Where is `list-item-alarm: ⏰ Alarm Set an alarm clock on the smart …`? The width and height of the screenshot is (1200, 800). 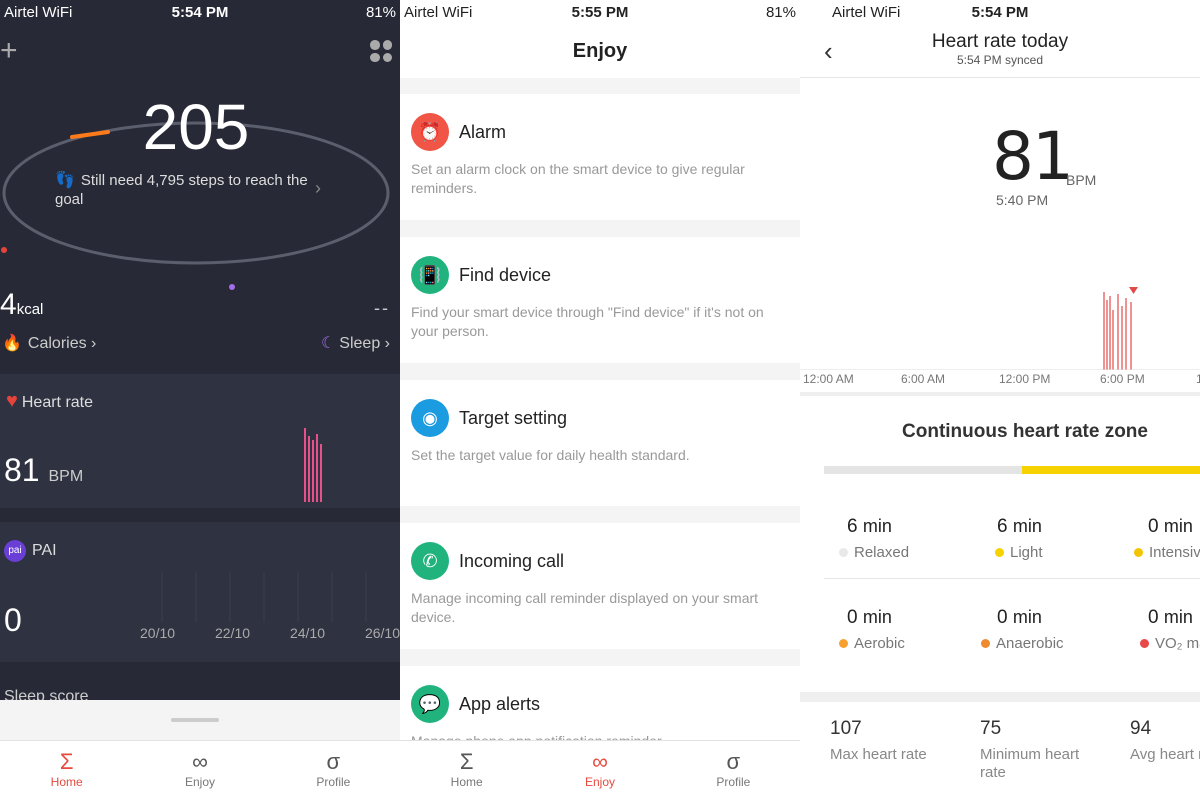
list-item-alarm: ⏰ Alarm Set an alarm clock on the smart … is located at coordinates (600, 157).